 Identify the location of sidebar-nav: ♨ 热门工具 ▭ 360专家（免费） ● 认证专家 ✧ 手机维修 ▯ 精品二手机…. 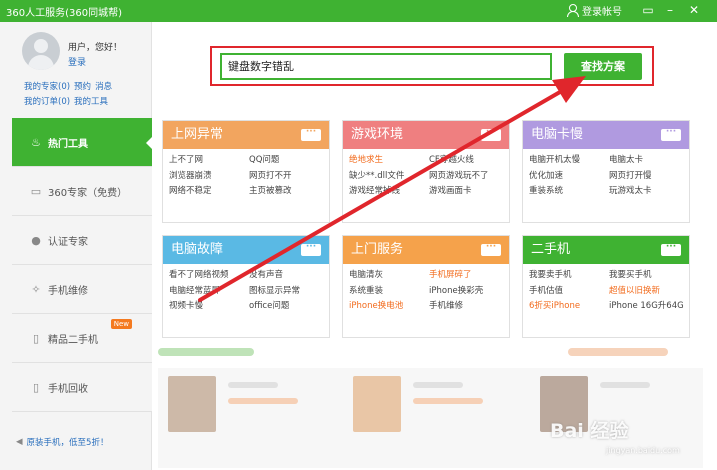
(82, 265).